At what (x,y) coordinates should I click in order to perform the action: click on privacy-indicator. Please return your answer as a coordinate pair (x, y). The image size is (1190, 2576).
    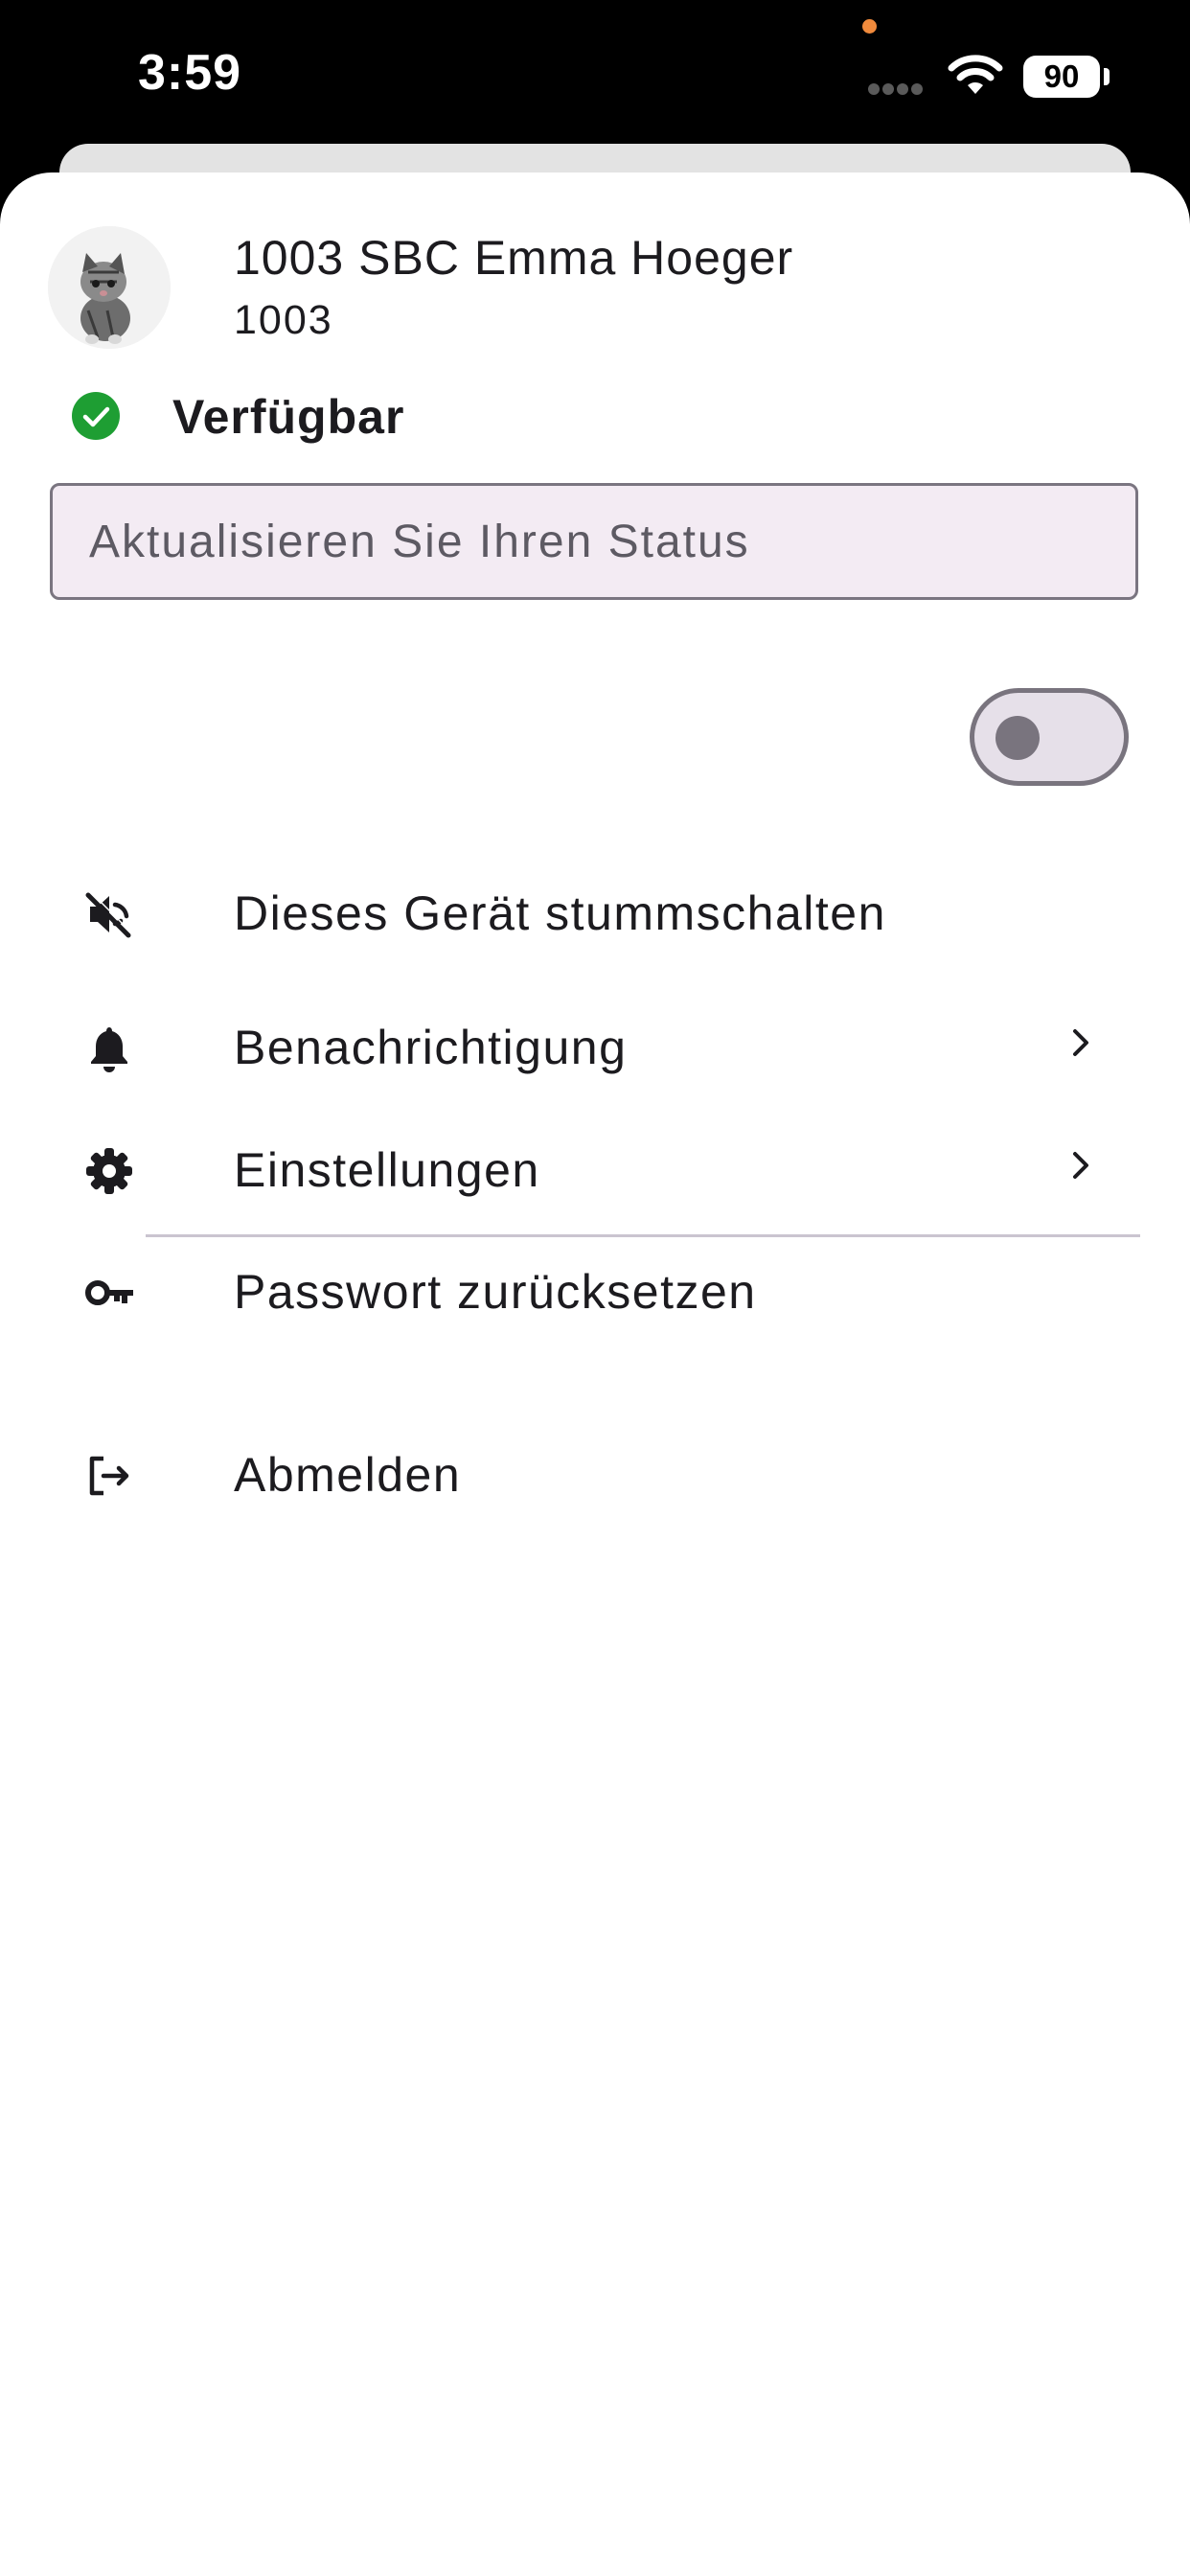
    Looking at the image, I should click on (870, 26).